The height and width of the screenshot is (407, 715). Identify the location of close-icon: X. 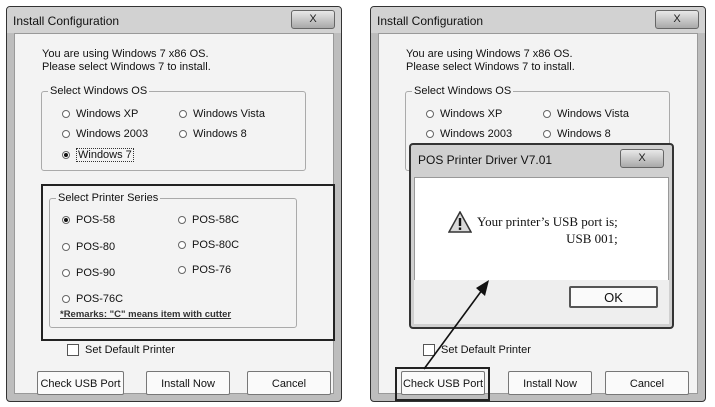
(313, 19).